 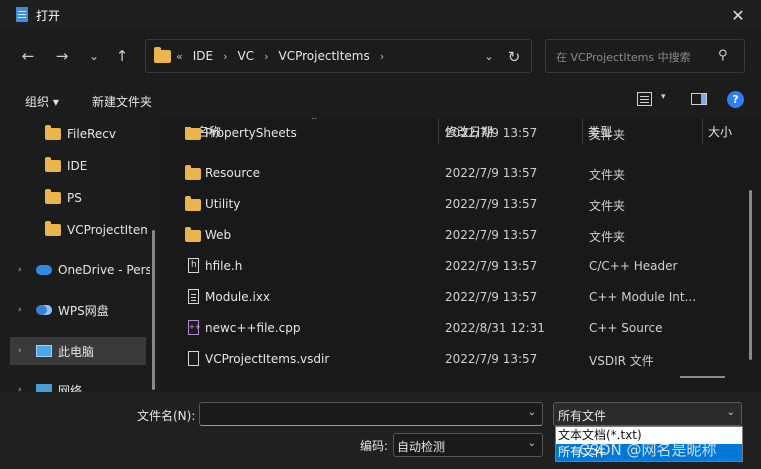 What do you see at coordinates (104, 270) in the screenshot?
I see `sidebar-item-label: OneDrive - Personal` at bounding box center [104, 270].